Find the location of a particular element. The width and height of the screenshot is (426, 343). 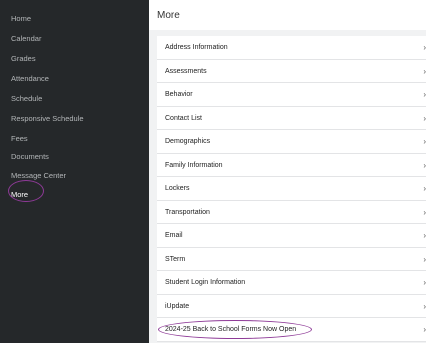

list-item-label: Assessments is located at coordinates (186, 71).